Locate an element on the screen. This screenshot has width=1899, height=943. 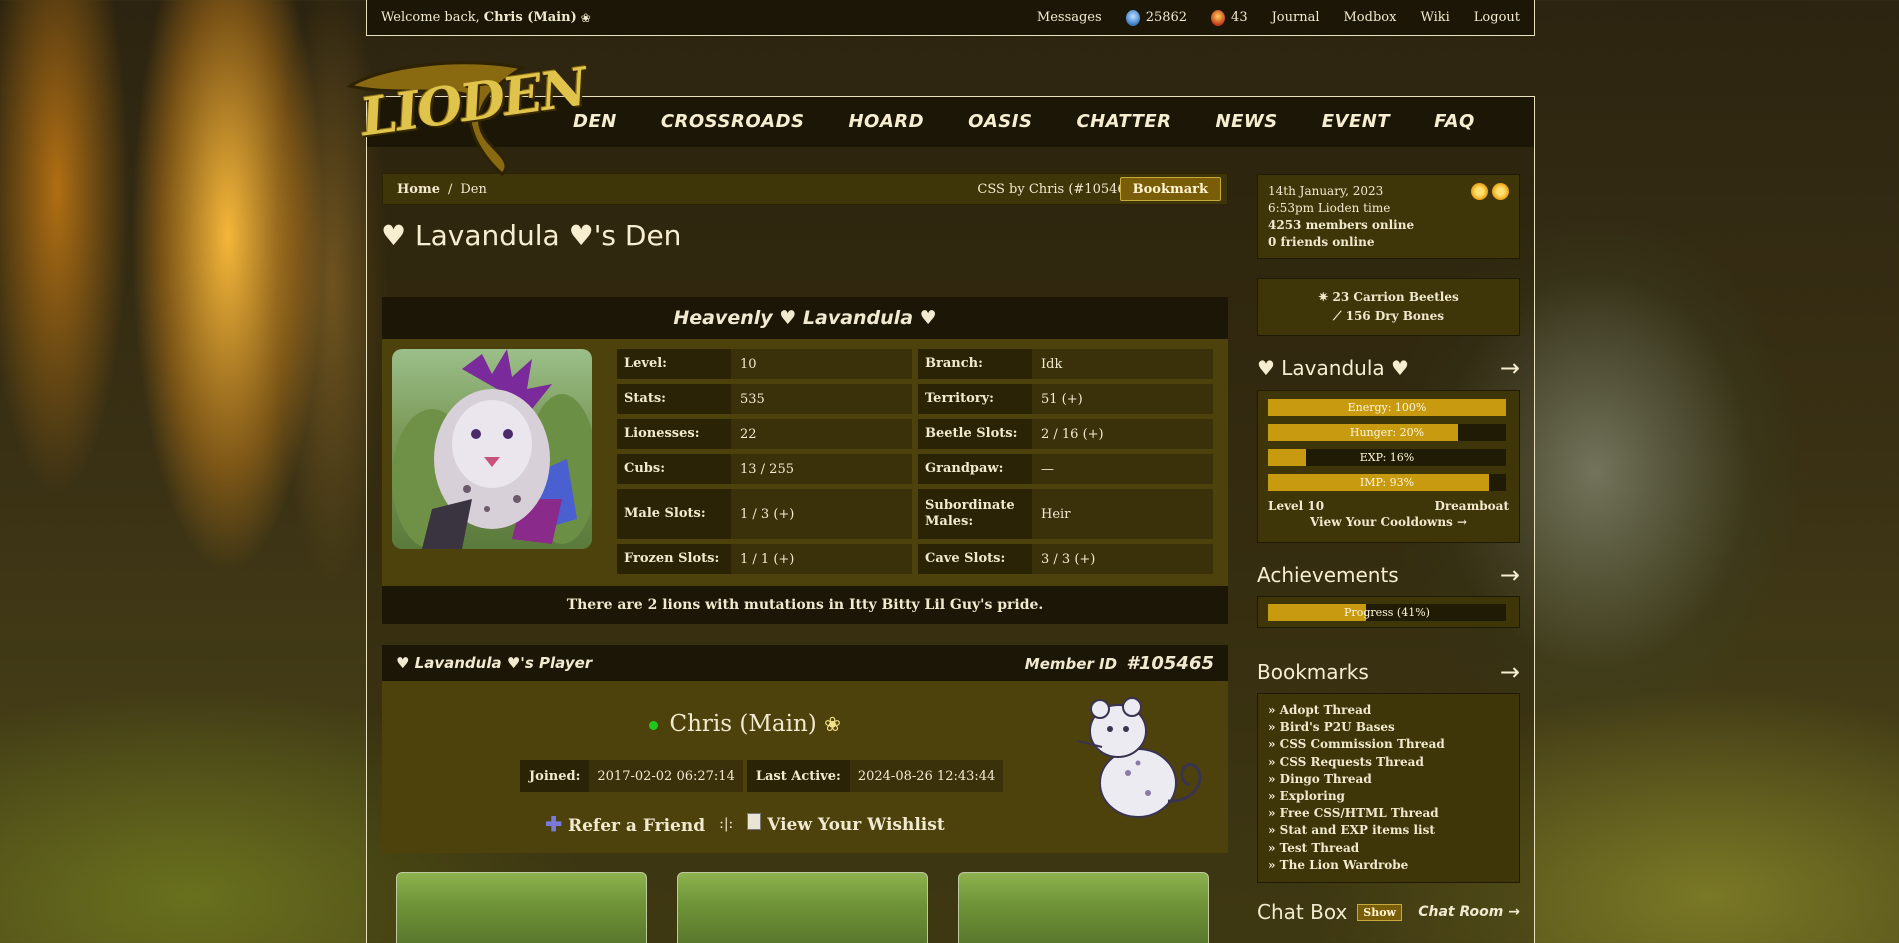
stat-value: 51 (+) is located at coordinates (1122, 399).